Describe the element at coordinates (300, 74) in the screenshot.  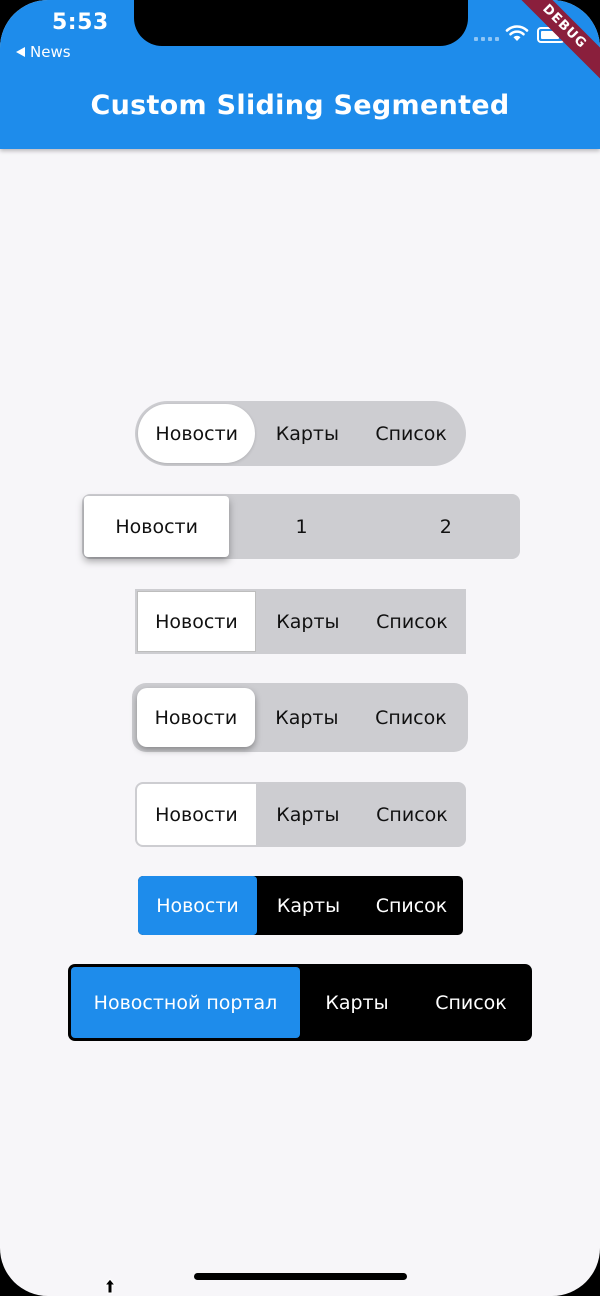
I see `app-bar: 5:53 News DEBUG Custom Sliding Segmented` at that location.